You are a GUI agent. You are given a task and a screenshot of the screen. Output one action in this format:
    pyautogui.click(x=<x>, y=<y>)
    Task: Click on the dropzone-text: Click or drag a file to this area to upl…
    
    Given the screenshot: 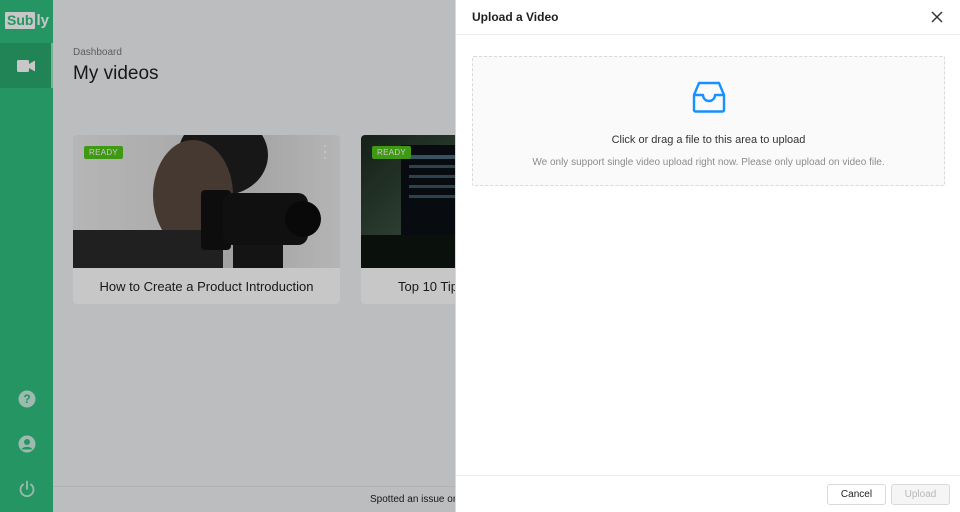 What is the action you would take?
    pyautogui.click(x=708, y=140)
    